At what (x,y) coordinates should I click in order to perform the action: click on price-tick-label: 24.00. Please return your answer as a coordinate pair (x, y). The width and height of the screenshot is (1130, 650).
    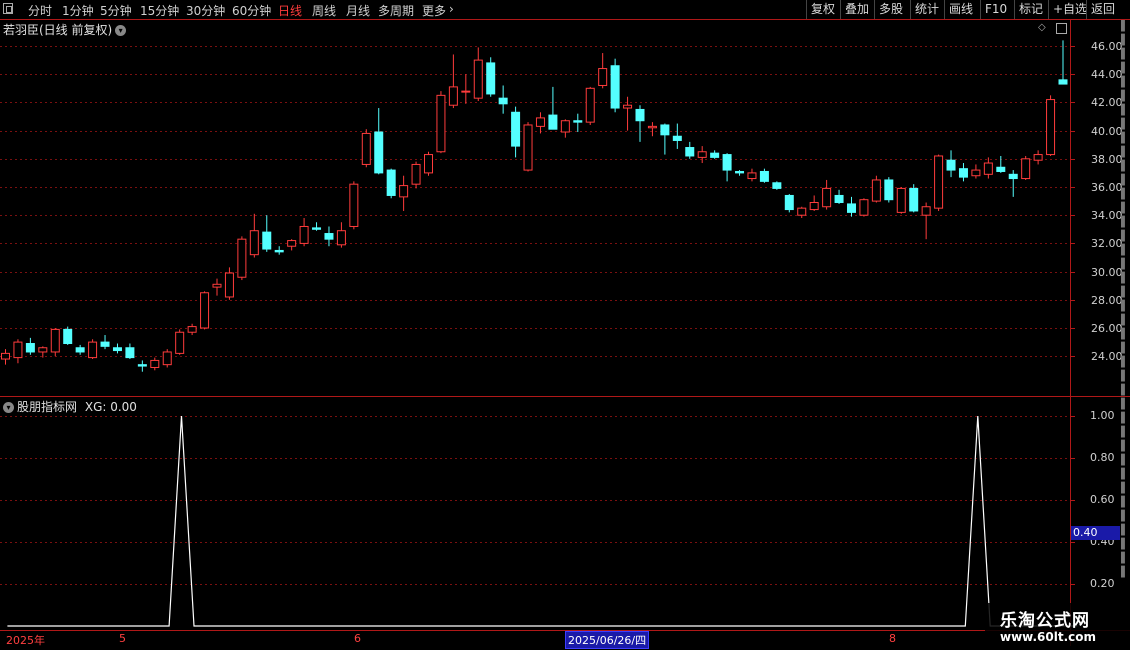
    Looking at the image, I should click on (1107, 357).